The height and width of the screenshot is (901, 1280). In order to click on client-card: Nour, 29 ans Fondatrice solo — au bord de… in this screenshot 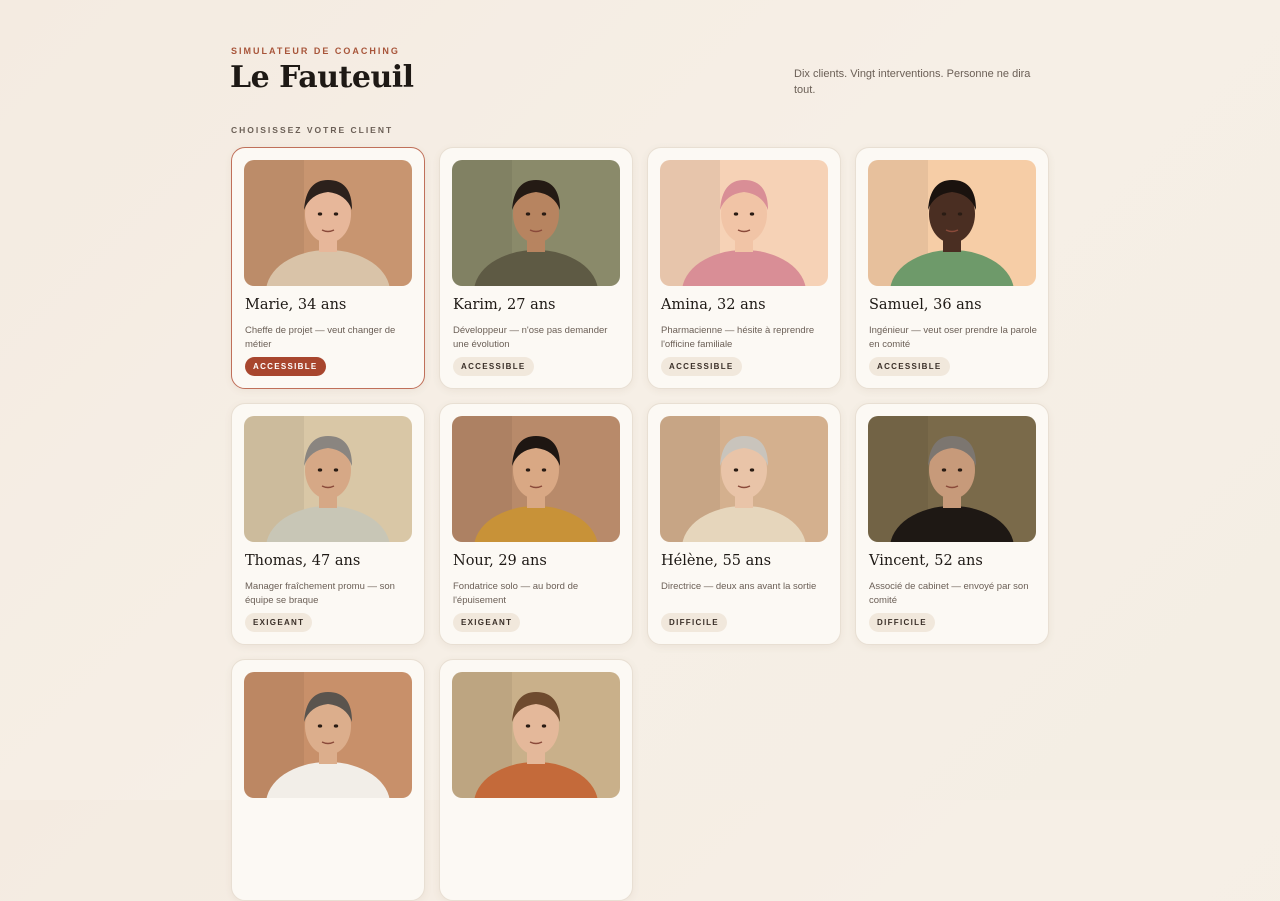, I will do `click(536, 524)`.